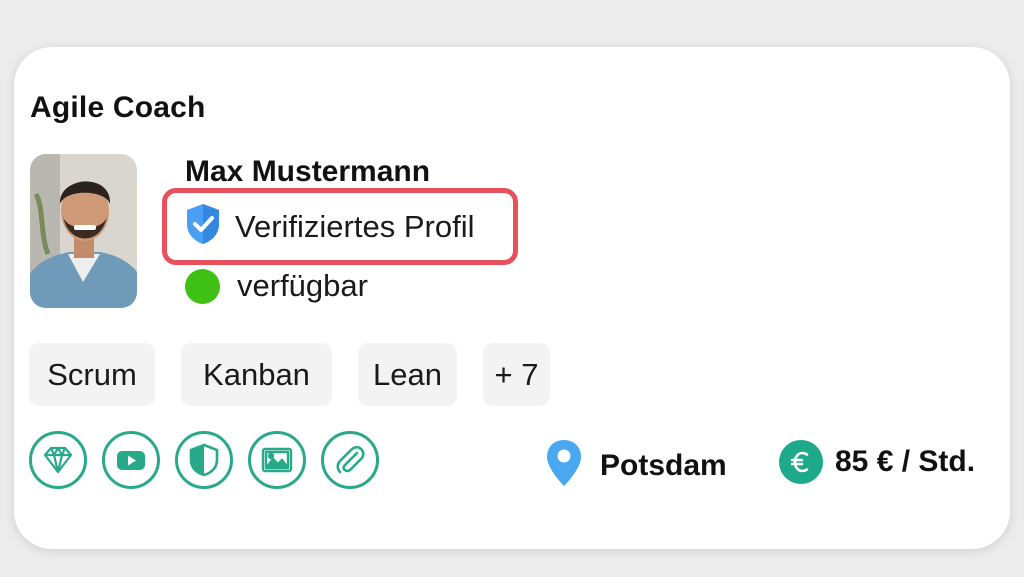 The height and width of the screenshot is (577, 1024). Describe the element at coordinates (256, 374) in the screenshot. I see `skill-tag: Kanban` at that location.